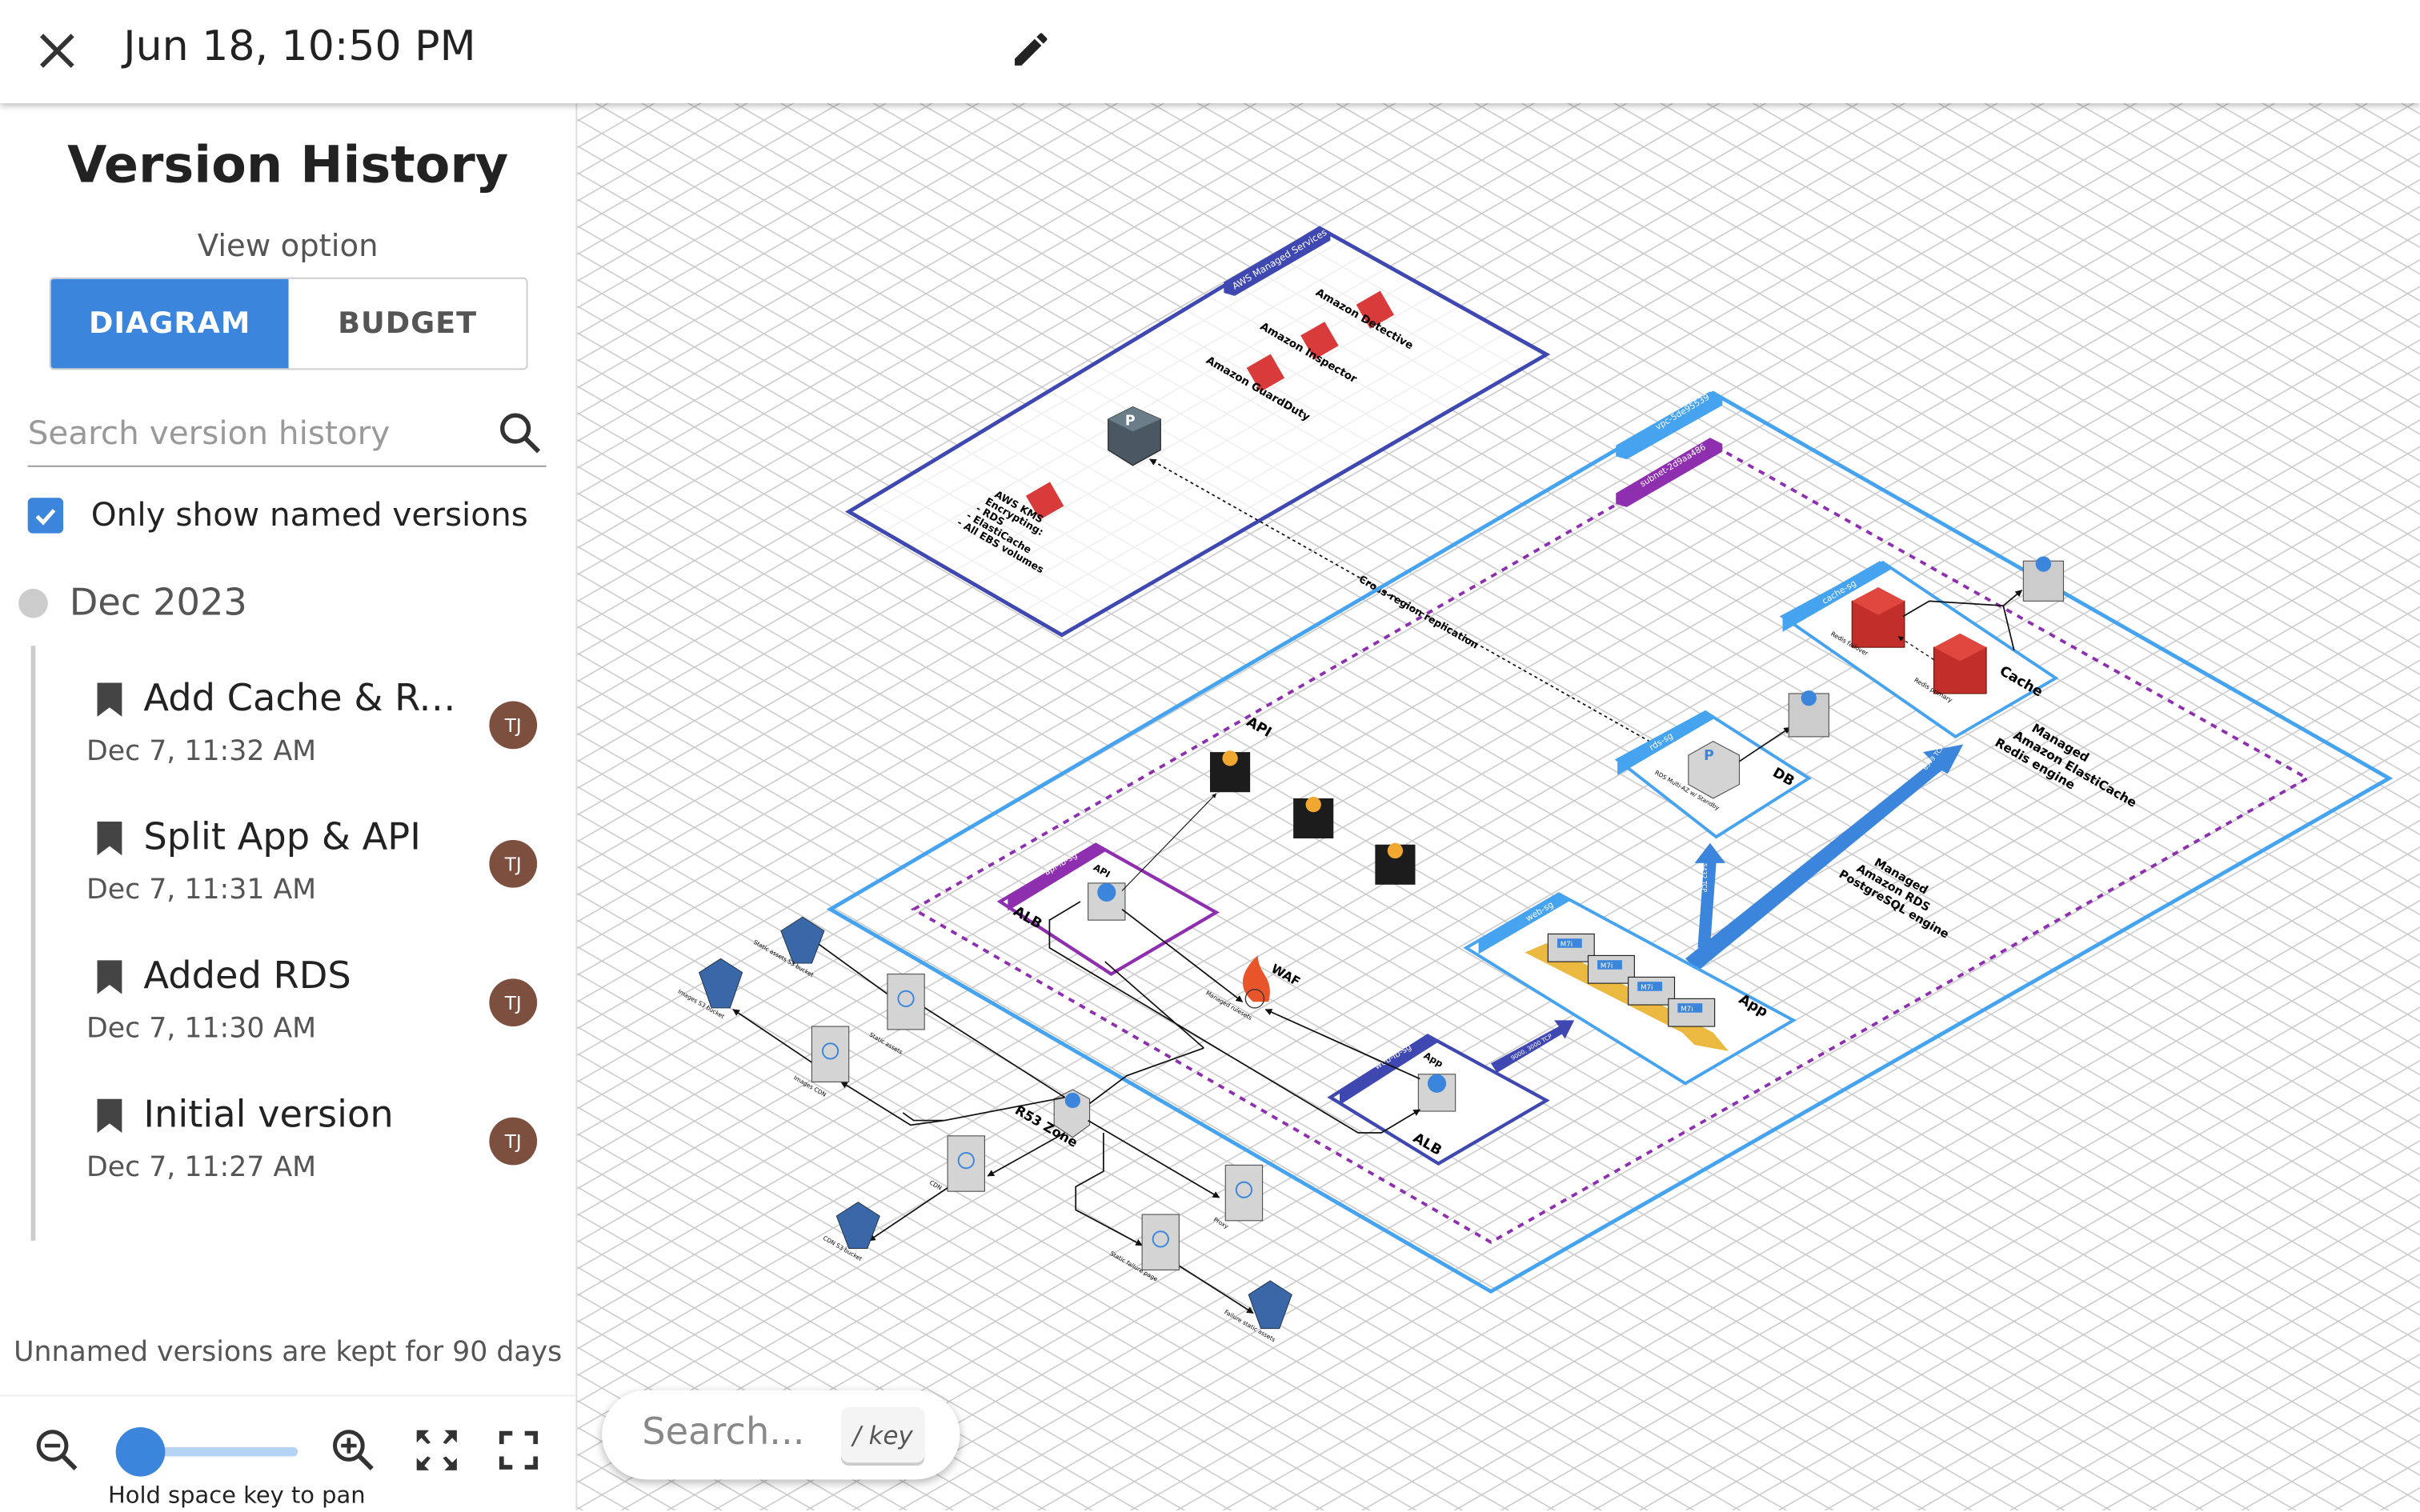 The width and height of the screenshot is (2420, 1512). Describe the element at coordinates (520, 433) in the screenshot. I see `search-icon` at that location.